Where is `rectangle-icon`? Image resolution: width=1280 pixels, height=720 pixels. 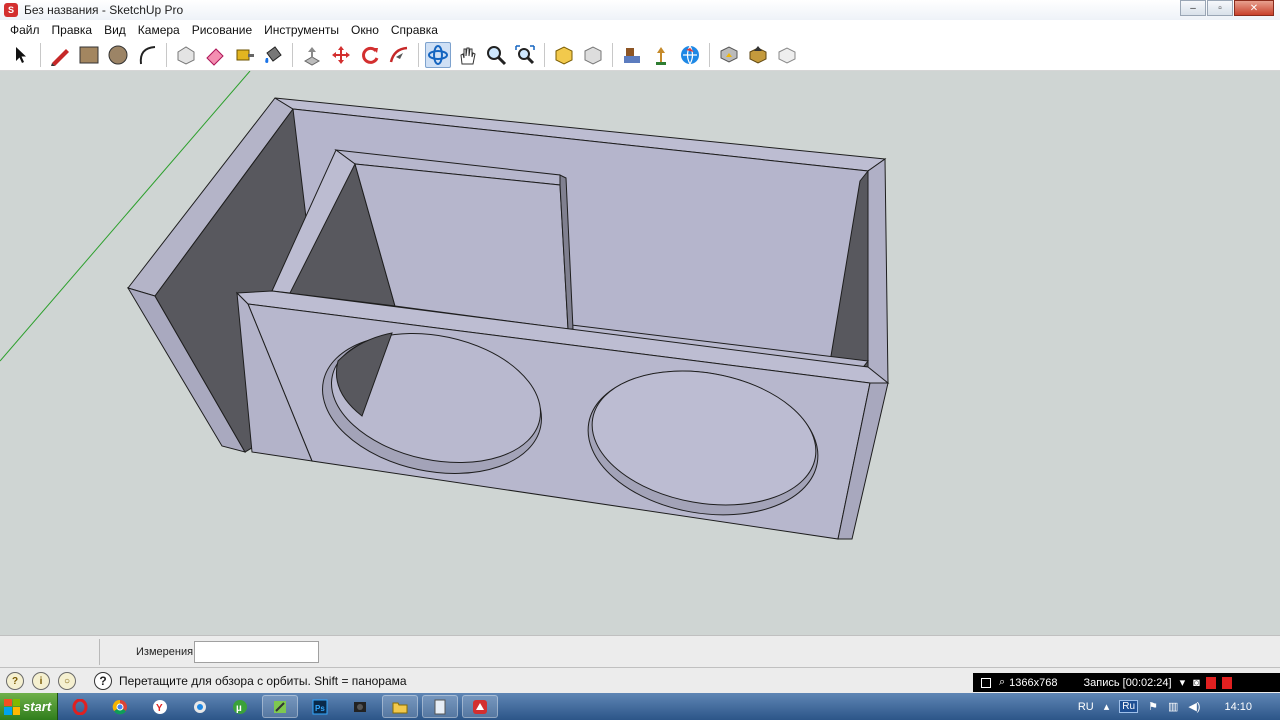 rectangle-icon is located at coordinates (89, 55).